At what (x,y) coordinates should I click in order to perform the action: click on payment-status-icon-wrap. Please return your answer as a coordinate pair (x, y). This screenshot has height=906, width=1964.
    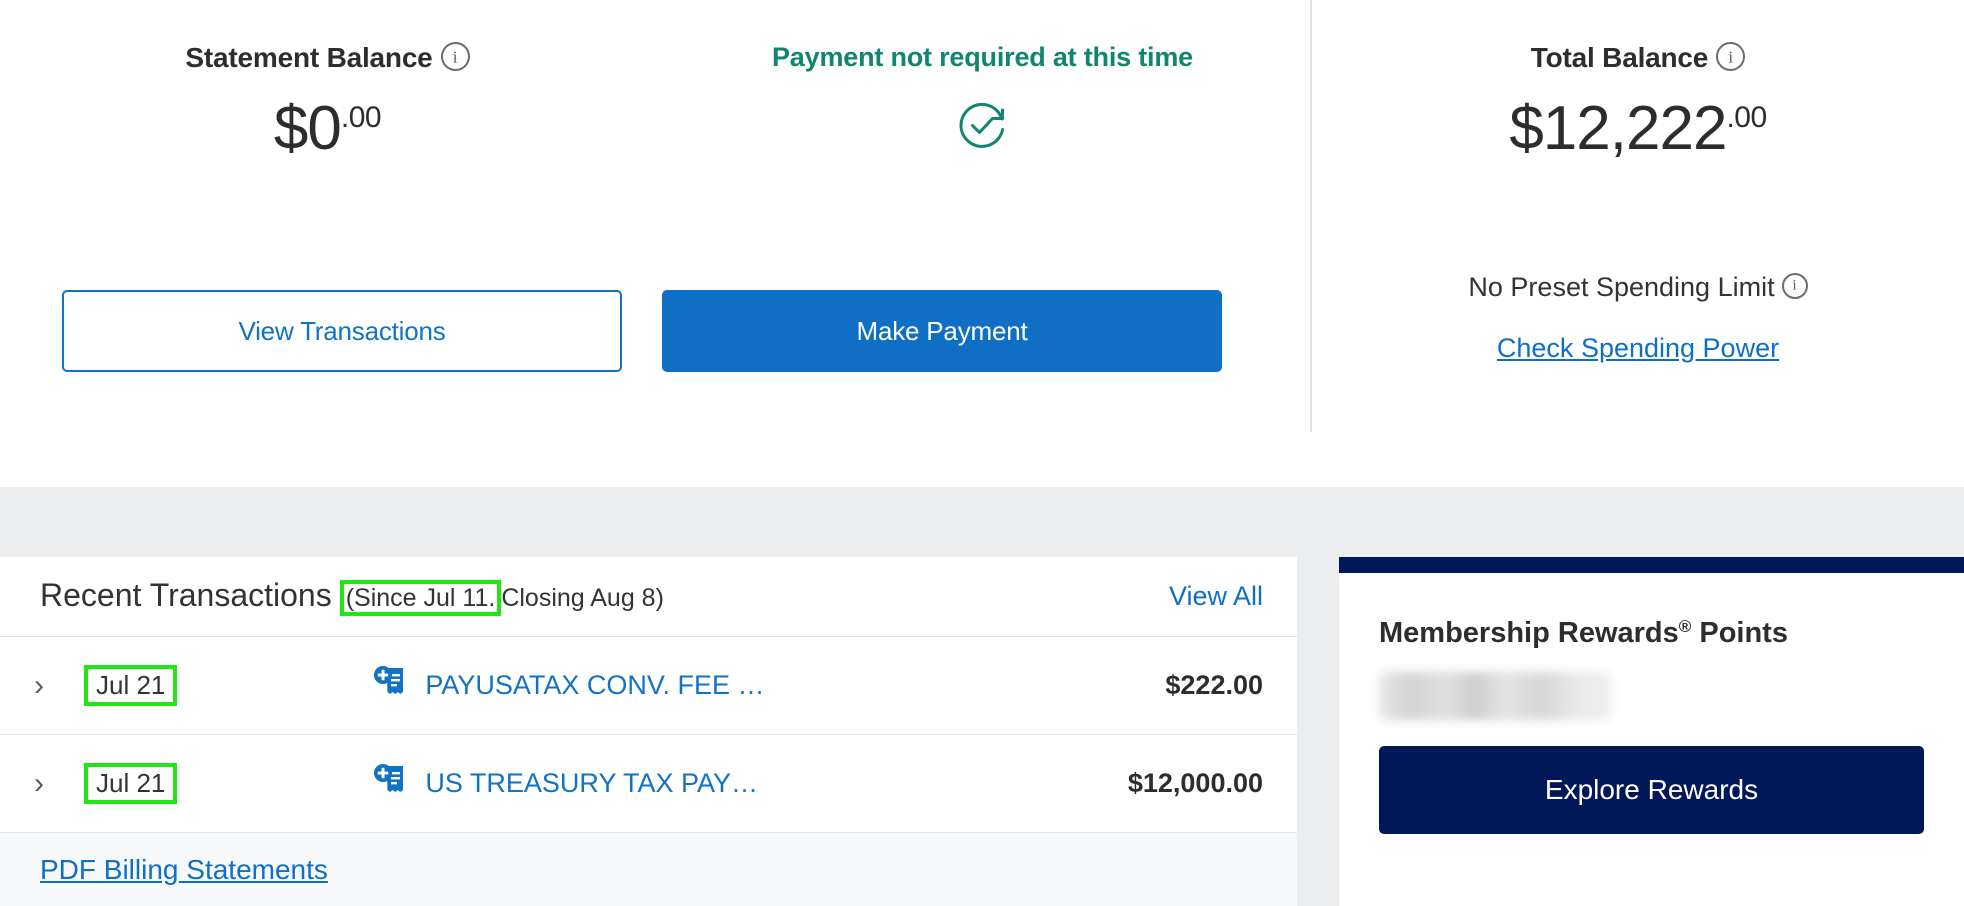
    Looking at the image, I should click on (982, 125).